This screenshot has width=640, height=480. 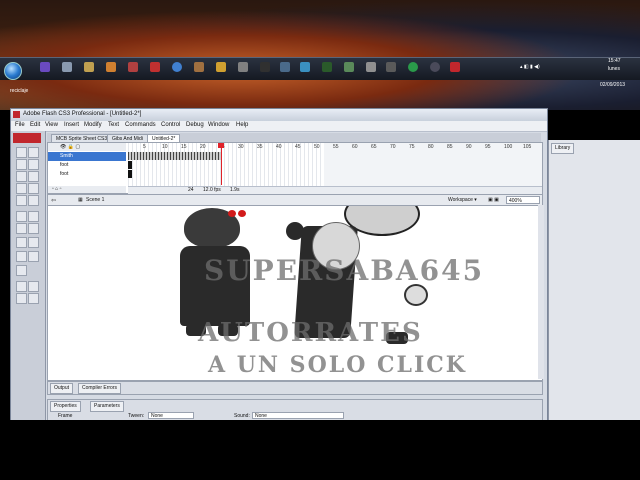 I want to click on tab-properties: Properties, so click(x=65, y=406).